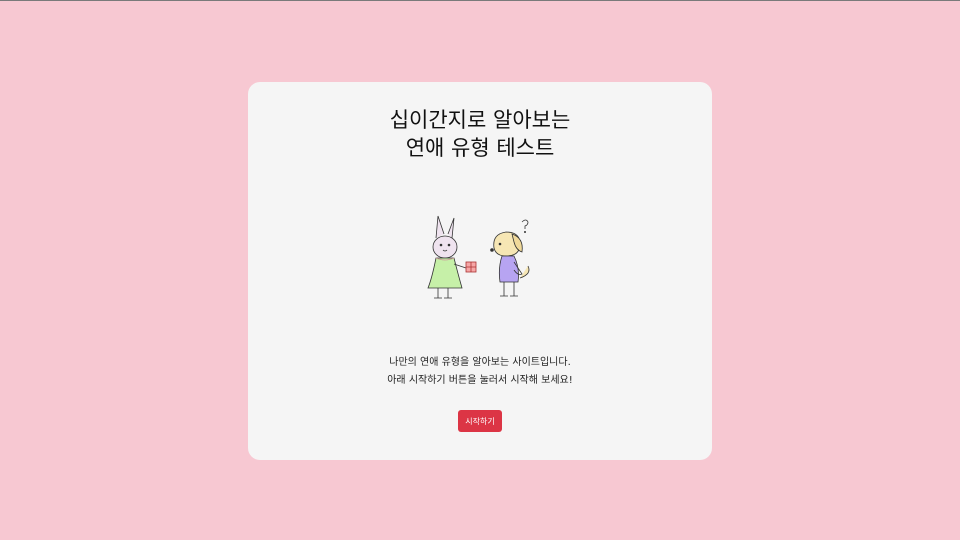 This screenshot has height=540, width=960. Describe the element at coordinates (510, 258) in the screenshot. I see `dog-figure` at that location.